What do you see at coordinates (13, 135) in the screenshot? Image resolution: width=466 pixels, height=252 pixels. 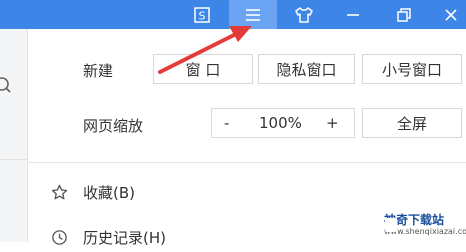 I see `page-background-strip` at bounding box center [13, 135].